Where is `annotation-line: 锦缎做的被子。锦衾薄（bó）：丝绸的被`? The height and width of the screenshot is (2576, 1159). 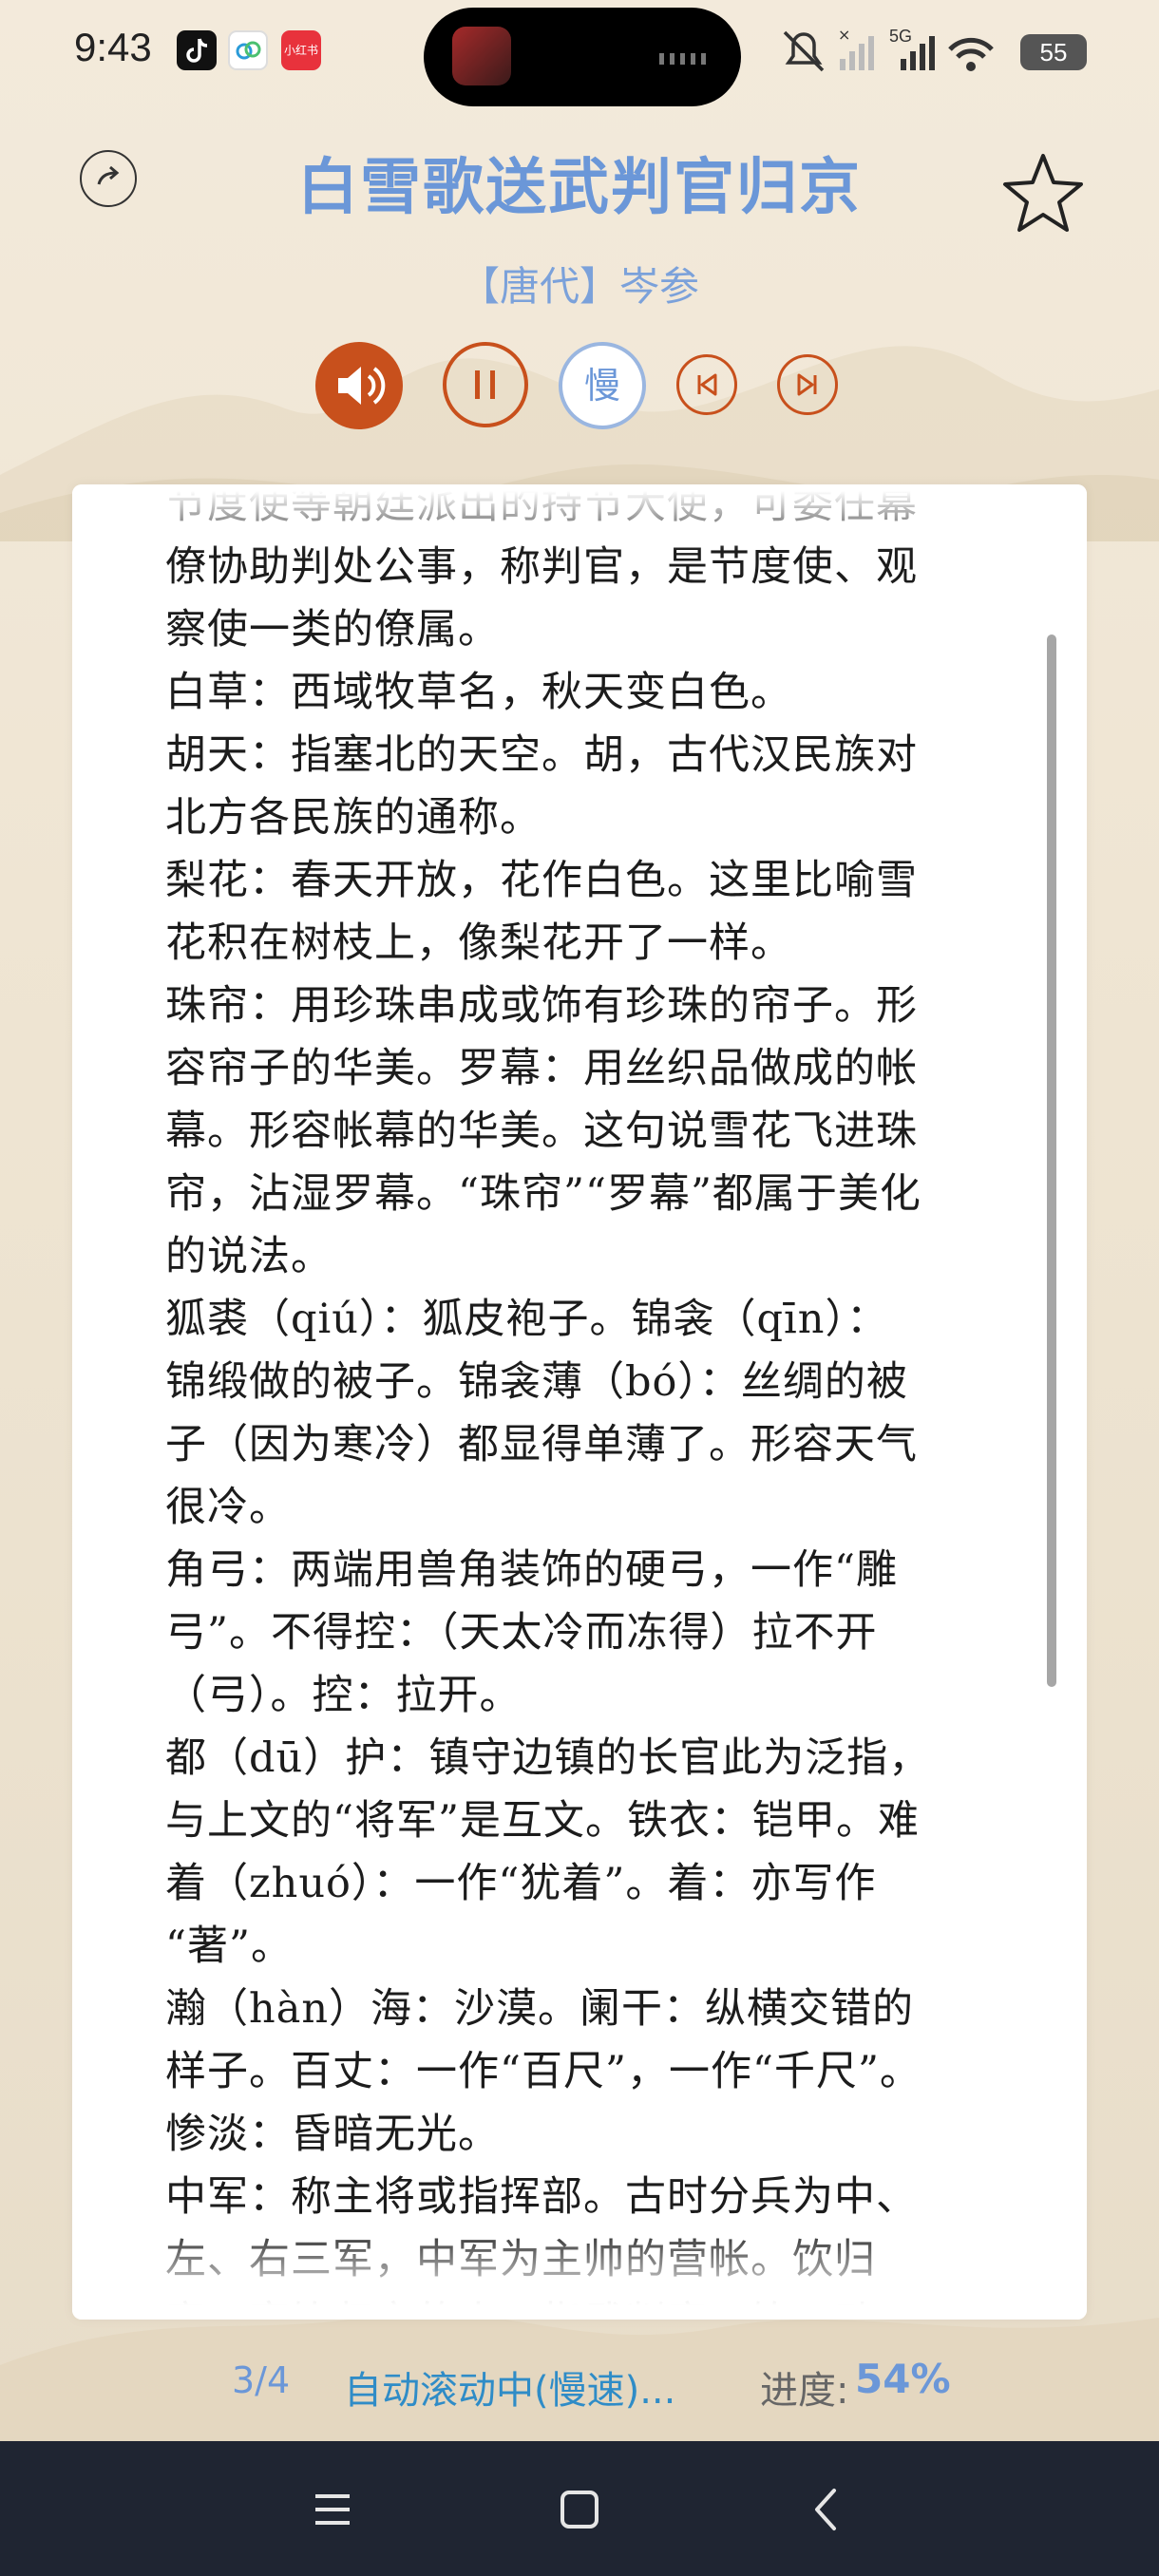
annotation-line: 锦缎做的被子。锦衾薄（bó）：丝绸的被 is located at coordinates (536, 1382).